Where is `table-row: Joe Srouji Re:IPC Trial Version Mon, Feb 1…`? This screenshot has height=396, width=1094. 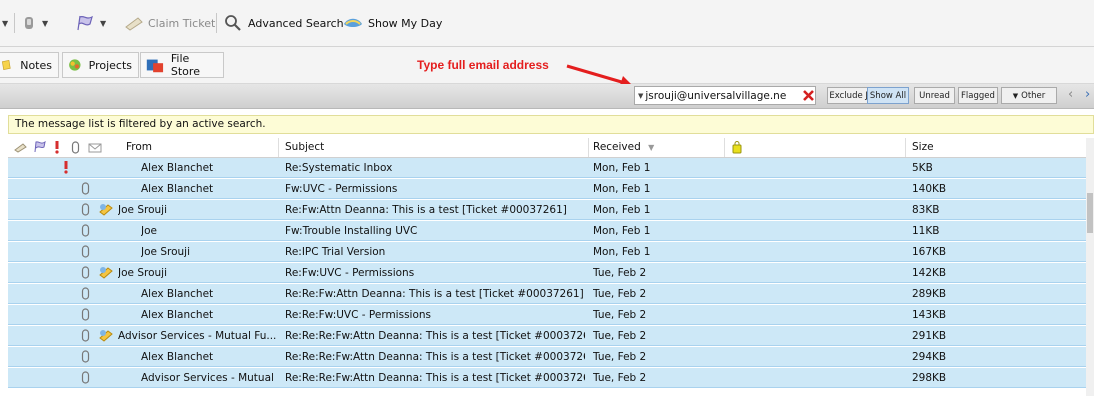 table-row: Joe Srouji Re:IPC Trial Version Mon, Feb 1… is located at coordinates (547, 252).